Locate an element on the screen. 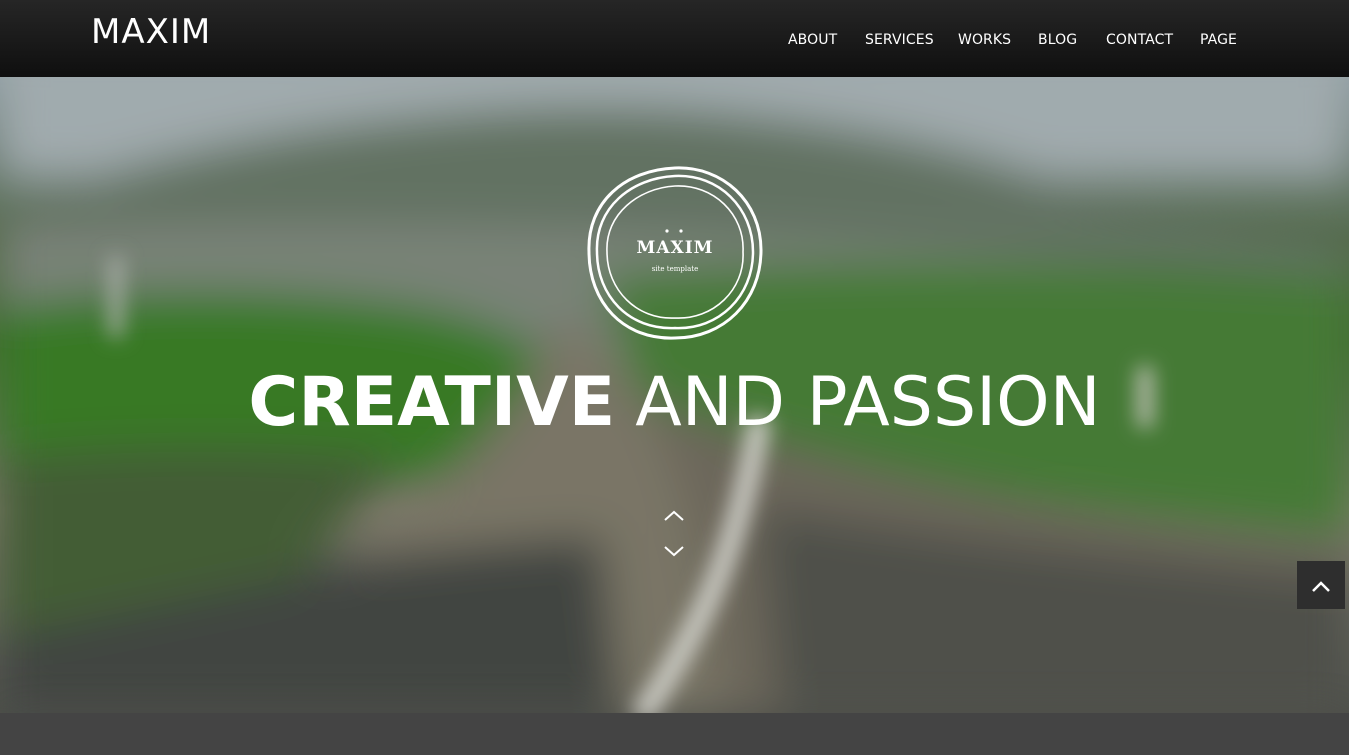 The width and height of the screenshot is (1349, 755). scroll-down-button is located at coordinates (674, 551).